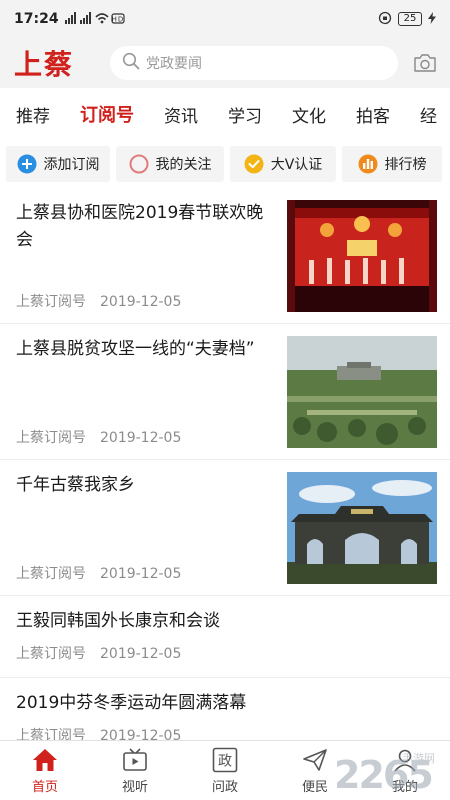 The width and height of the screenshot is (450, 800). I want to click on nav-politics-label: 问政, so click(224, 787).